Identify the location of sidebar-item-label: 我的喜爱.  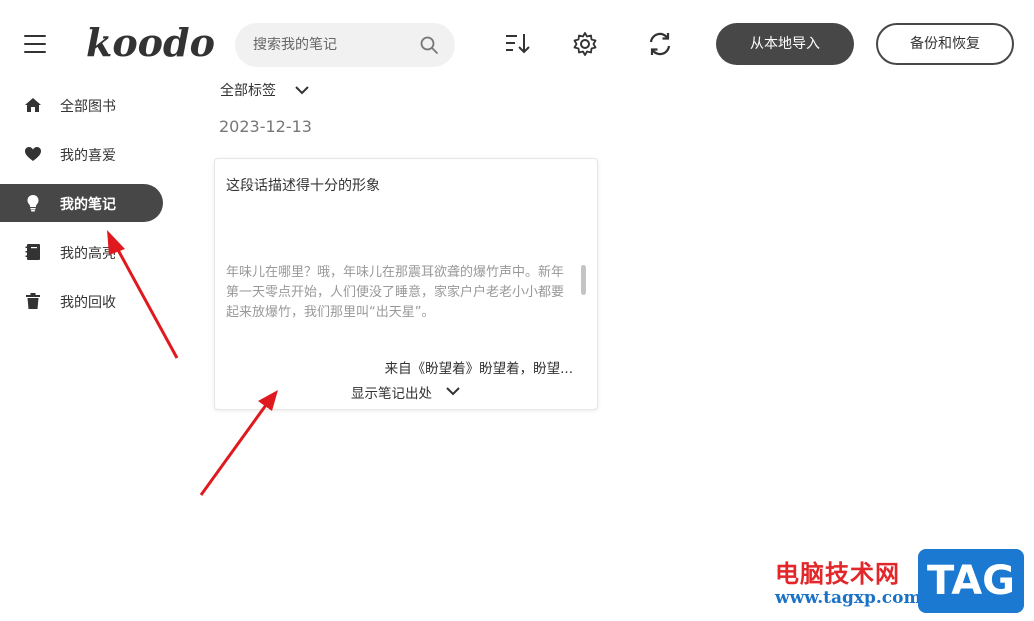
(88, 156).